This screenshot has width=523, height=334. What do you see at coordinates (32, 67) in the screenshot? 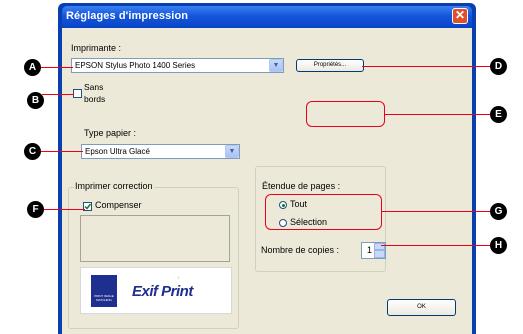
I see `callout-a: A` at bounding box center [32, 67].